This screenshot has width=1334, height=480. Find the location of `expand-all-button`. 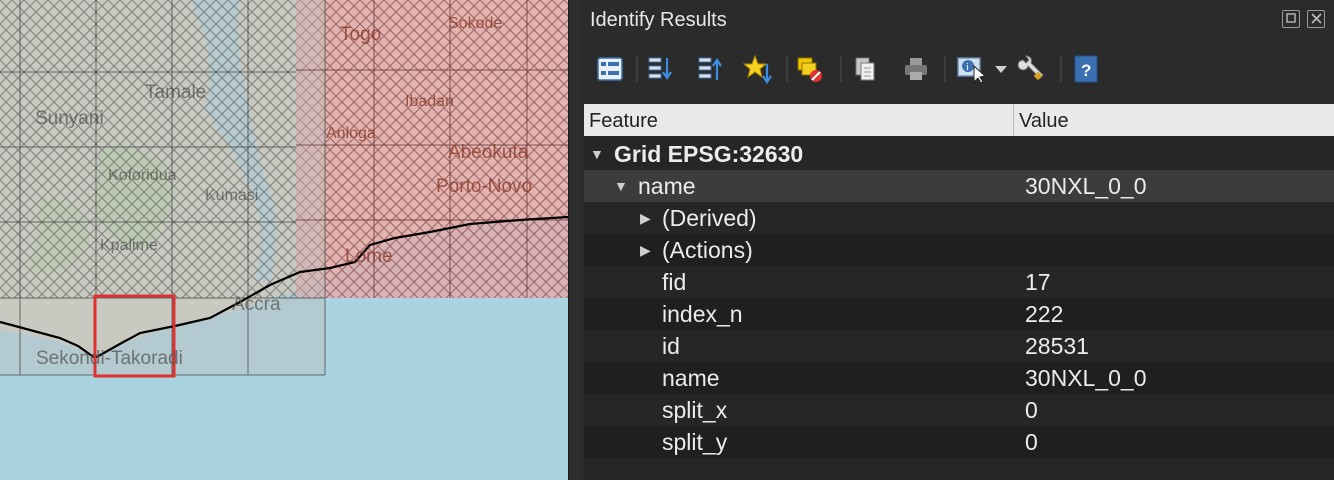

expand-all-button is located at coordinates (710, 69).